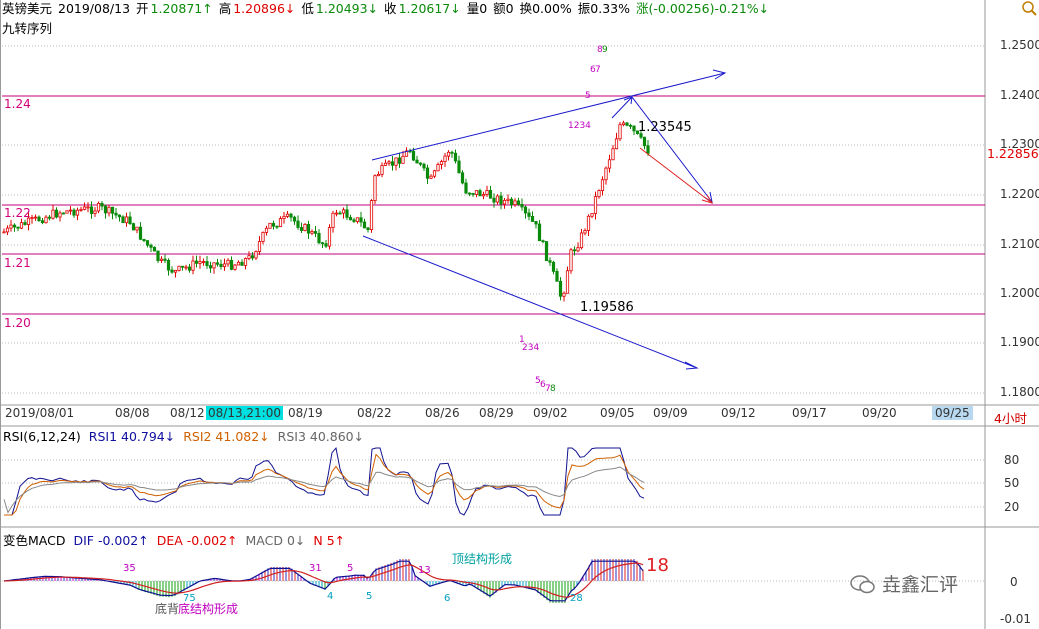  Describe the element at coordinates (1019, 342) in the screenshot. I see `price-tick: 1.19000` at that location.